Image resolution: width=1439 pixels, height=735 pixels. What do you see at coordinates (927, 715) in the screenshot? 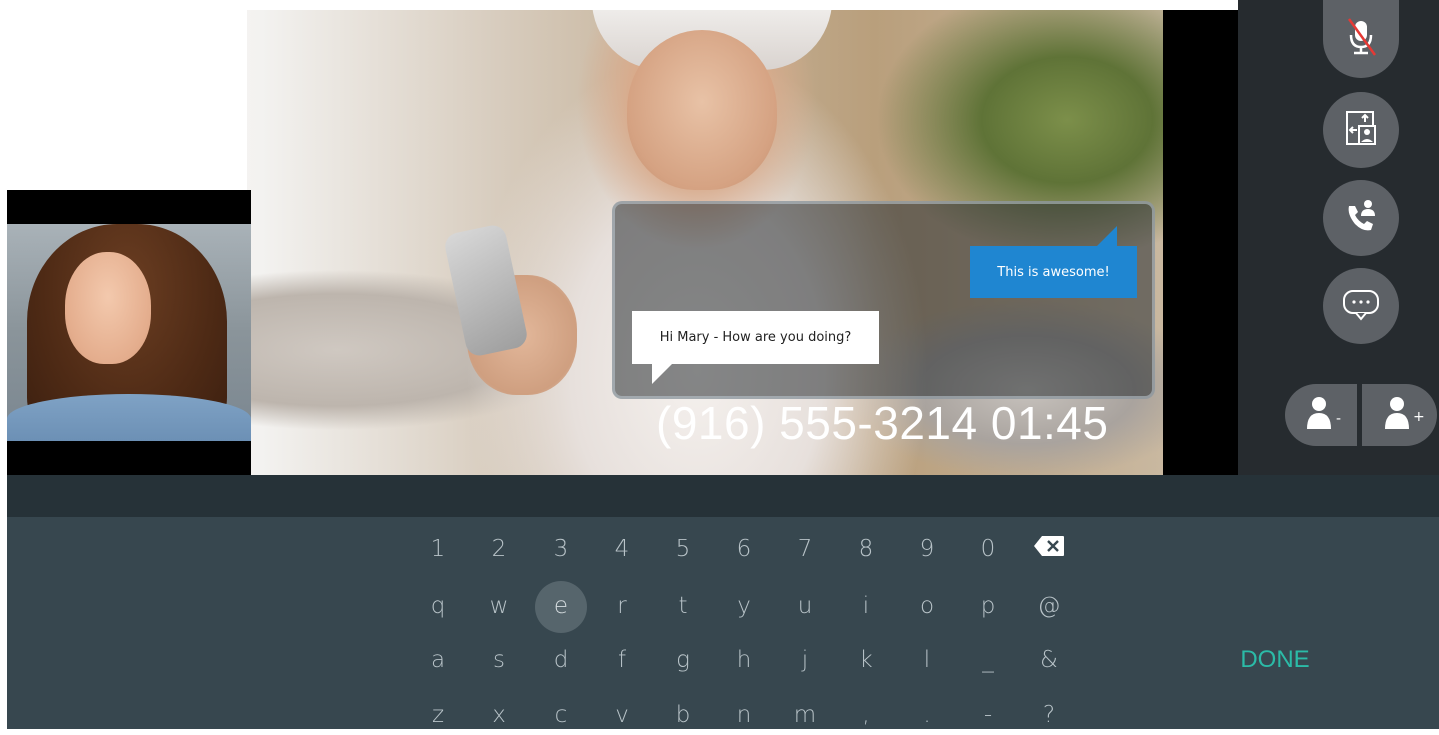
I see `key: .` at bounding box center [927, 715].